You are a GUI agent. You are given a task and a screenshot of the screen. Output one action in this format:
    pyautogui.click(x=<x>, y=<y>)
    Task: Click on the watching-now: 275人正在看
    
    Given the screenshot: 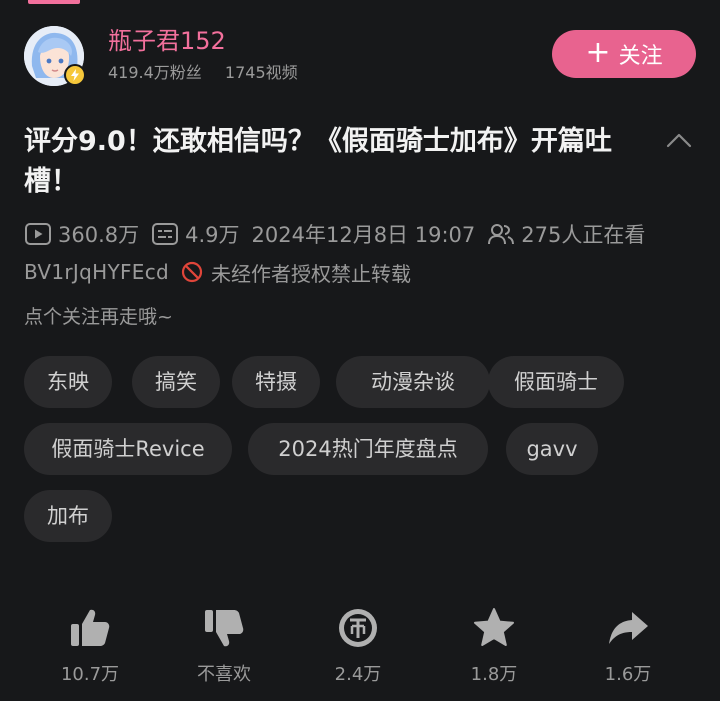 What is the action you would take?
    pyautogui.click(x=566, y=234)
    